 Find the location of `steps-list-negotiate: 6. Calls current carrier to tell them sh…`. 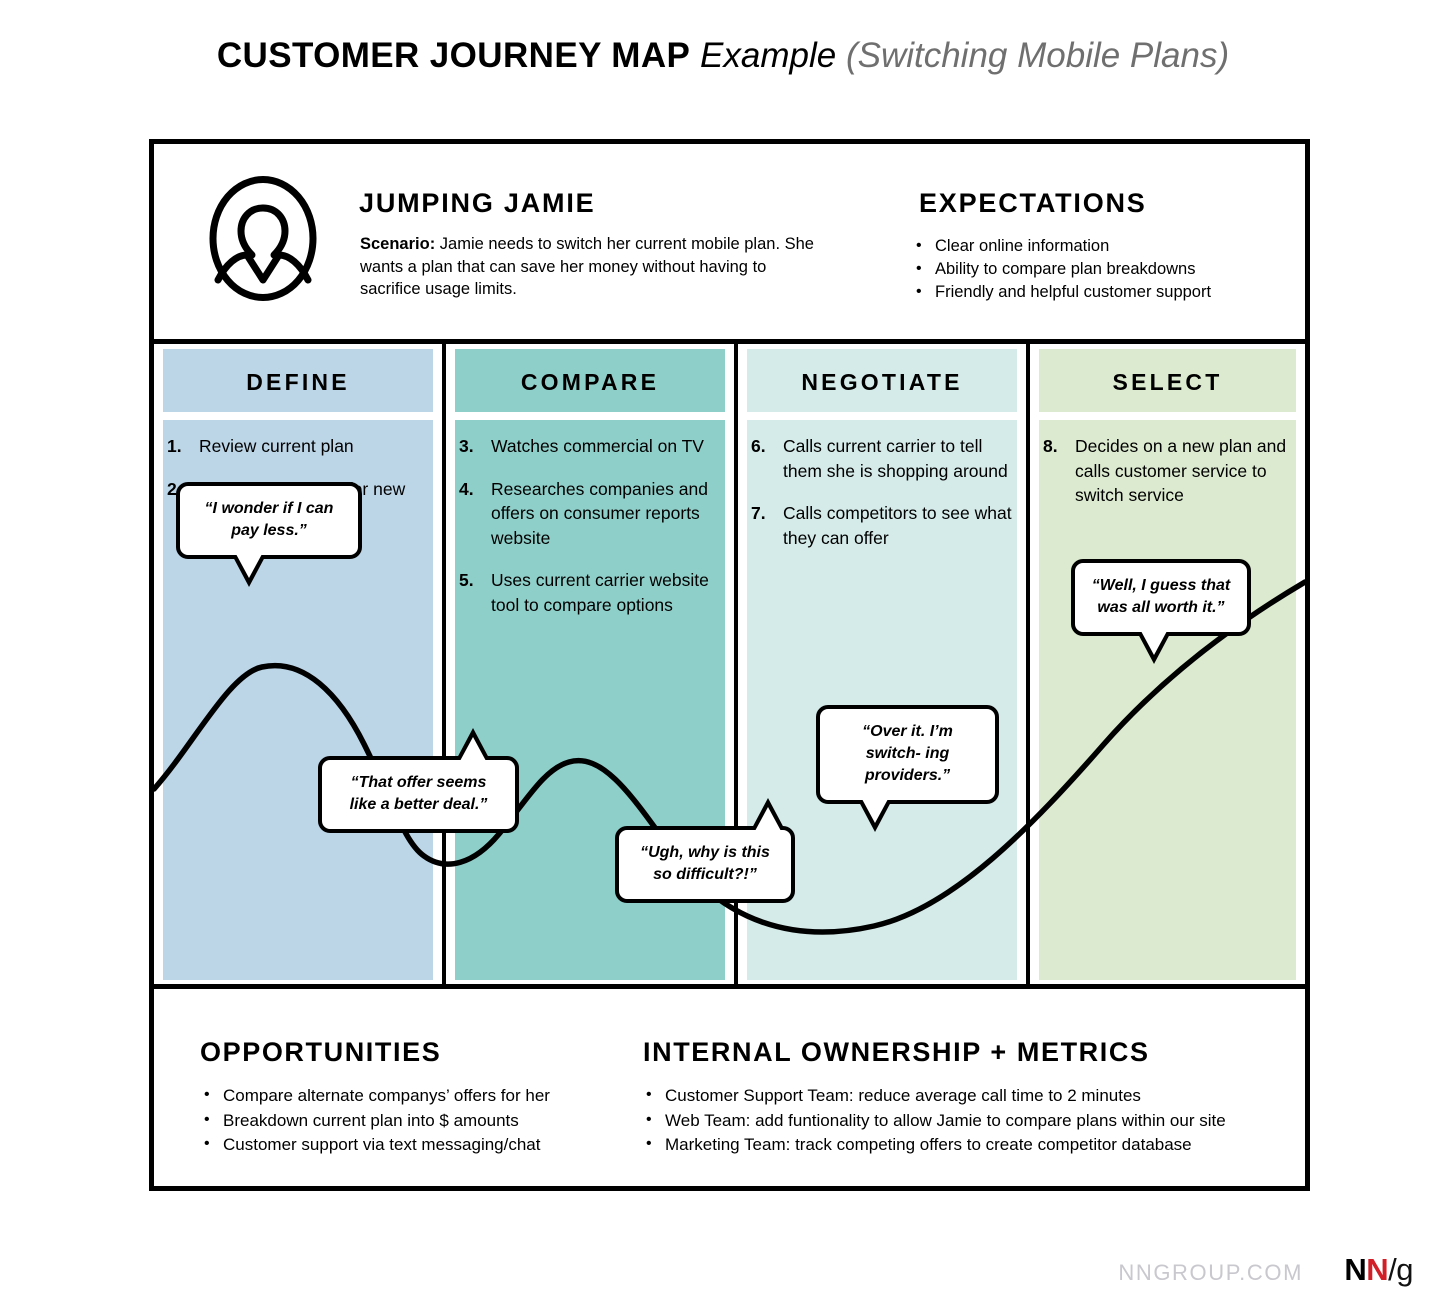

steps-list-negotiate: 6. Calls current carrier to tell them sh… is located at coordinates (882, 501).